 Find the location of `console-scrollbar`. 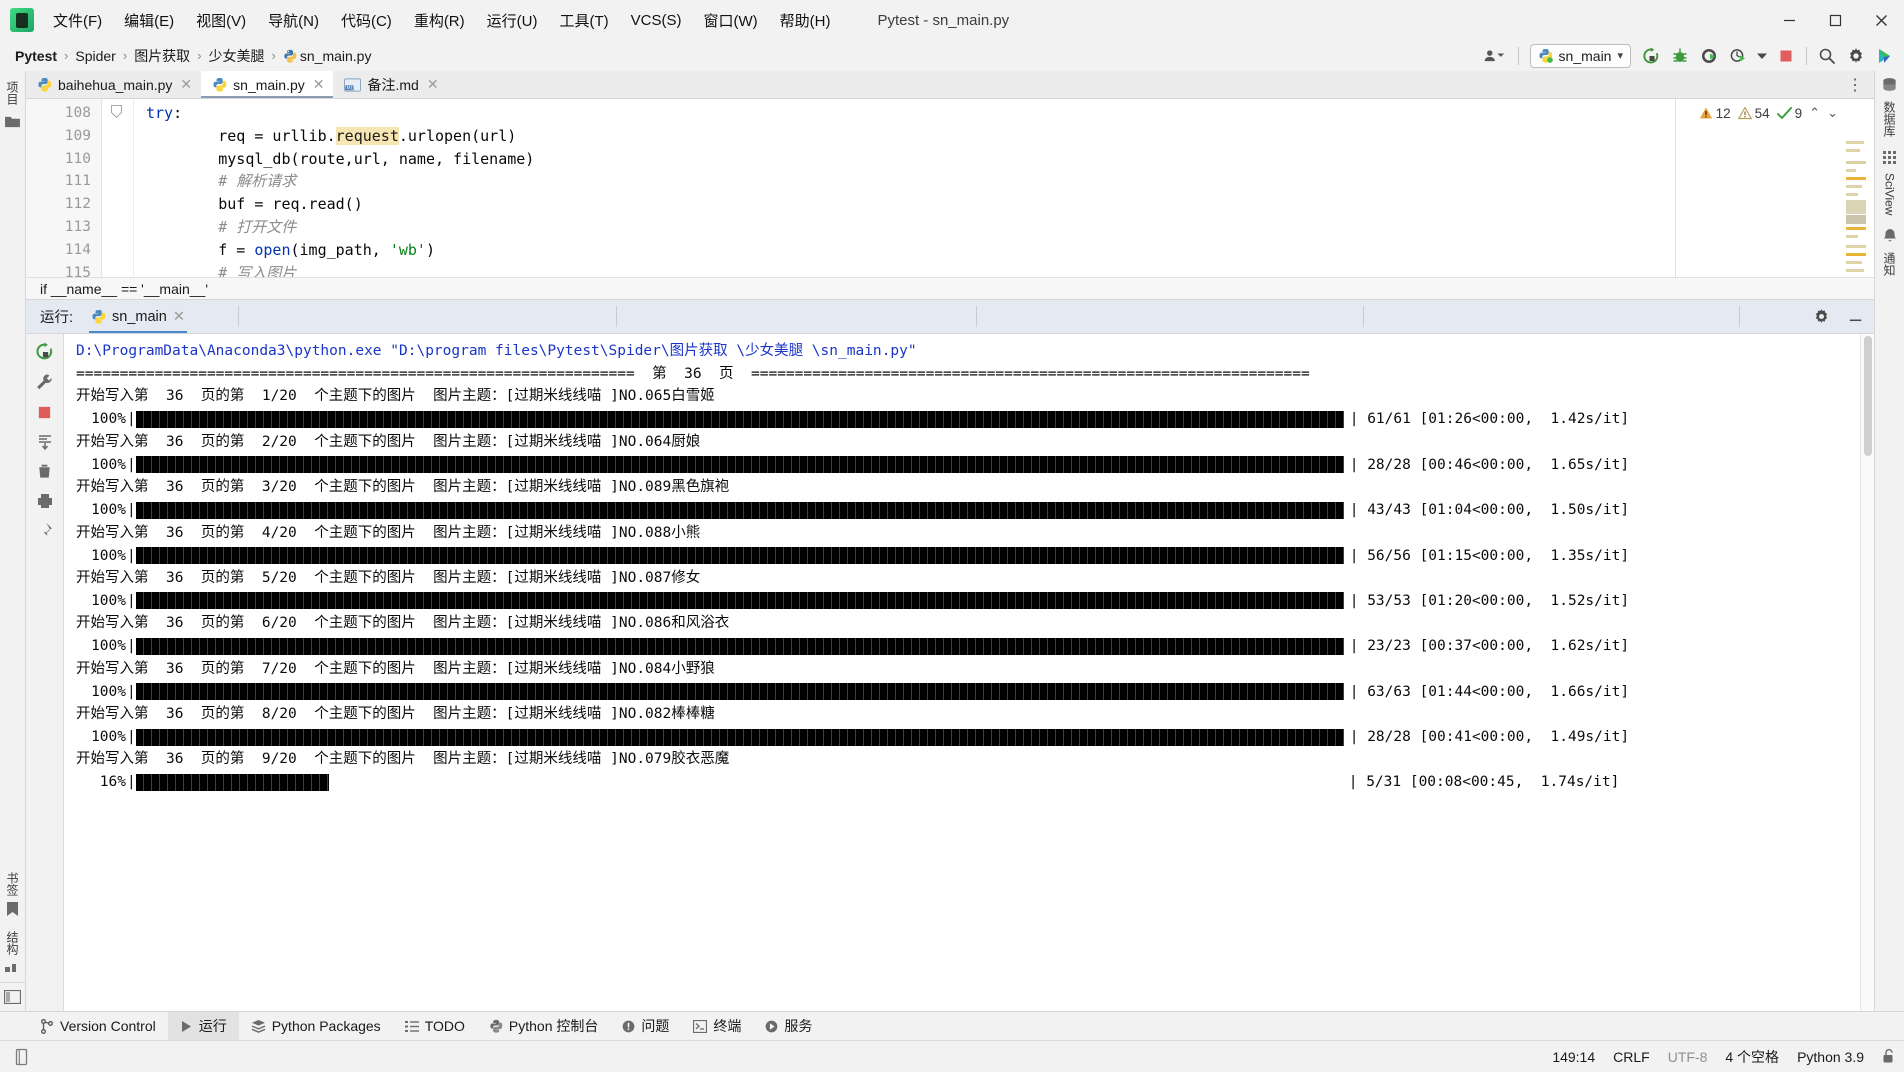

console-scrollbar is located at coordinates (1867, 672).